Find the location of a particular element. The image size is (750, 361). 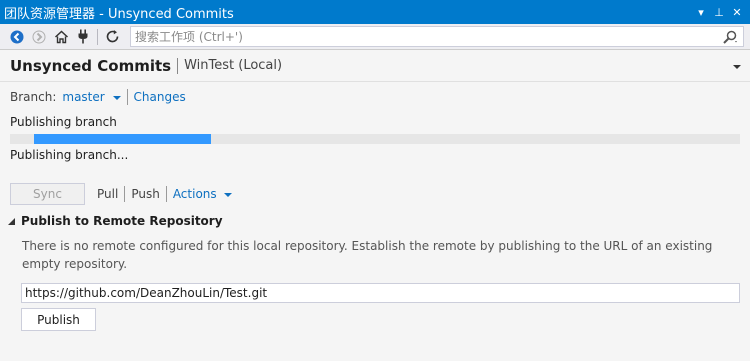

connect-button is located at coordinates (83, 37).